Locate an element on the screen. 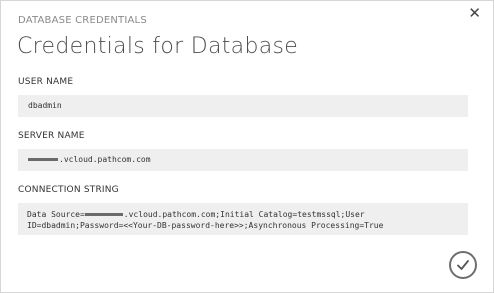 The width and height of the screenshot is (494, 293). dialog-kicker: DATABASE CREDENTIALS is located at coordinates (82, 20).